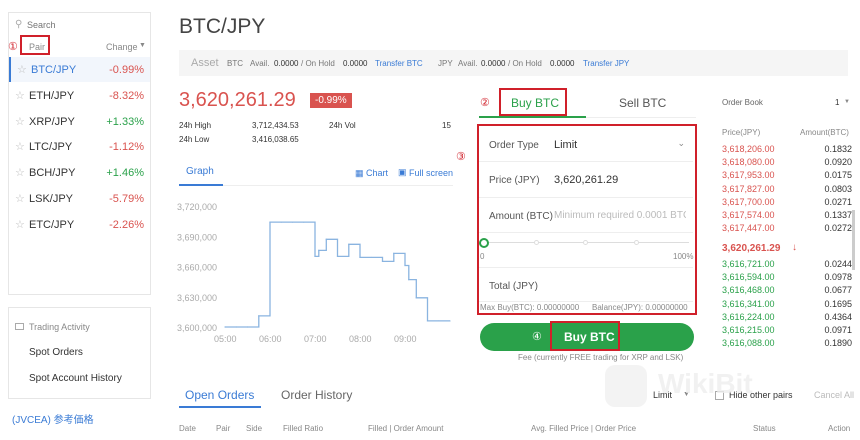 The height and width of the screenshot is (440, 860). What do you see at coordinates (84, 25) in the screenshot?
I see `search-input` at bounding box center [84, 25].